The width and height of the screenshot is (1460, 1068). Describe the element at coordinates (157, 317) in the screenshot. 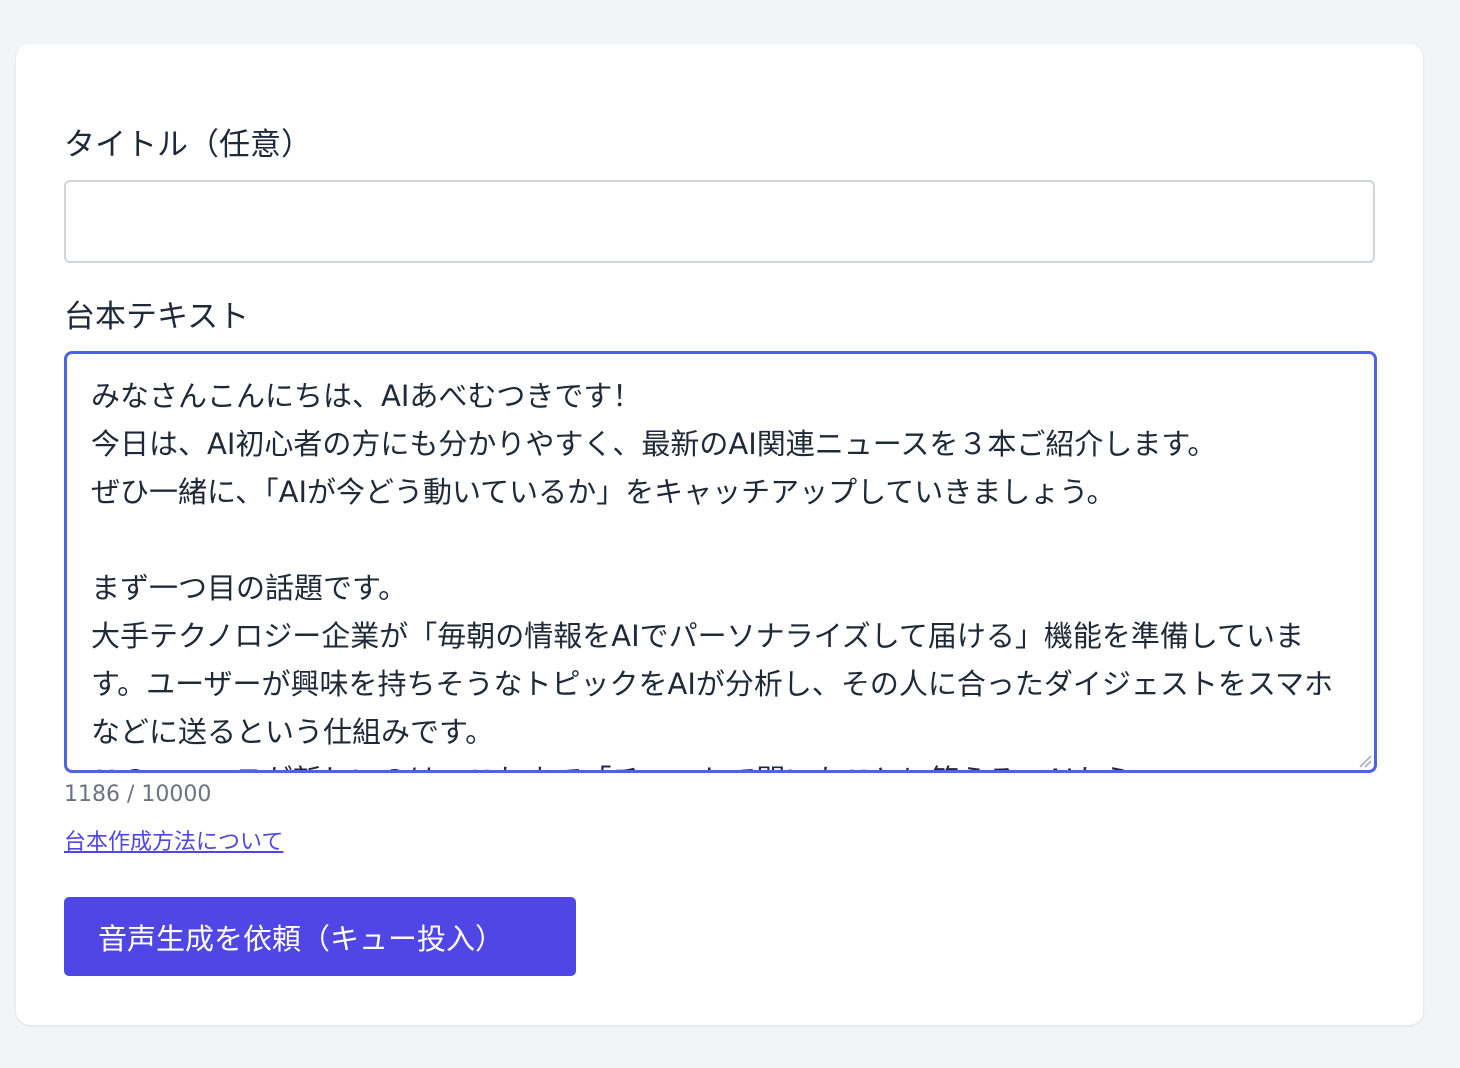

I see `script-label: 台本テキスト` at that location.